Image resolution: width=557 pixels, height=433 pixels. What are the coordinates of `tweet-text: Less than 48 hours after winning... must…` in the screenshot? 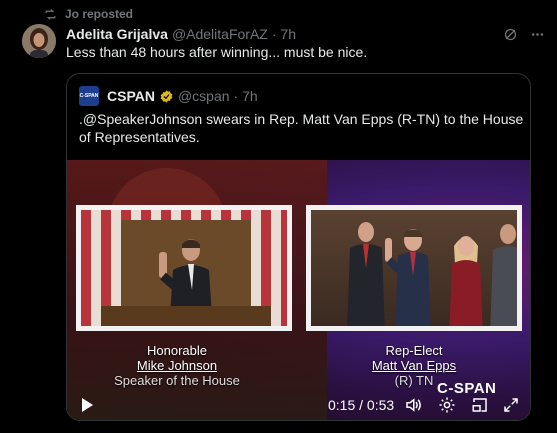 It's located at (217, 52).